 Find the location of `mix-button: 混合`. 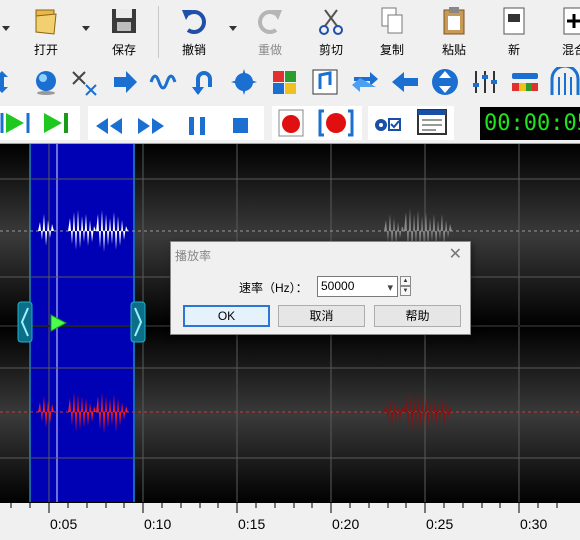

mix-button: 混合 is located at coordinates (563, 31).